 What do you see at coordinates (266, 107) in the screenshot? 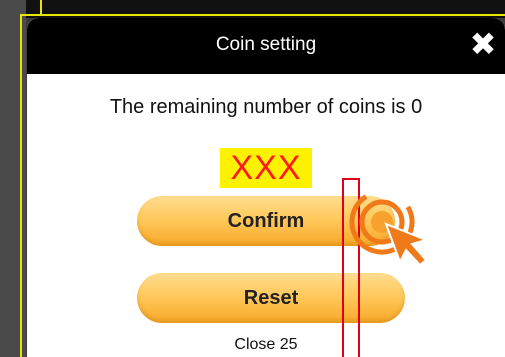
I see `remaining-coins-text: The remaining number of coins is 0` at bounding box center [266, 107].